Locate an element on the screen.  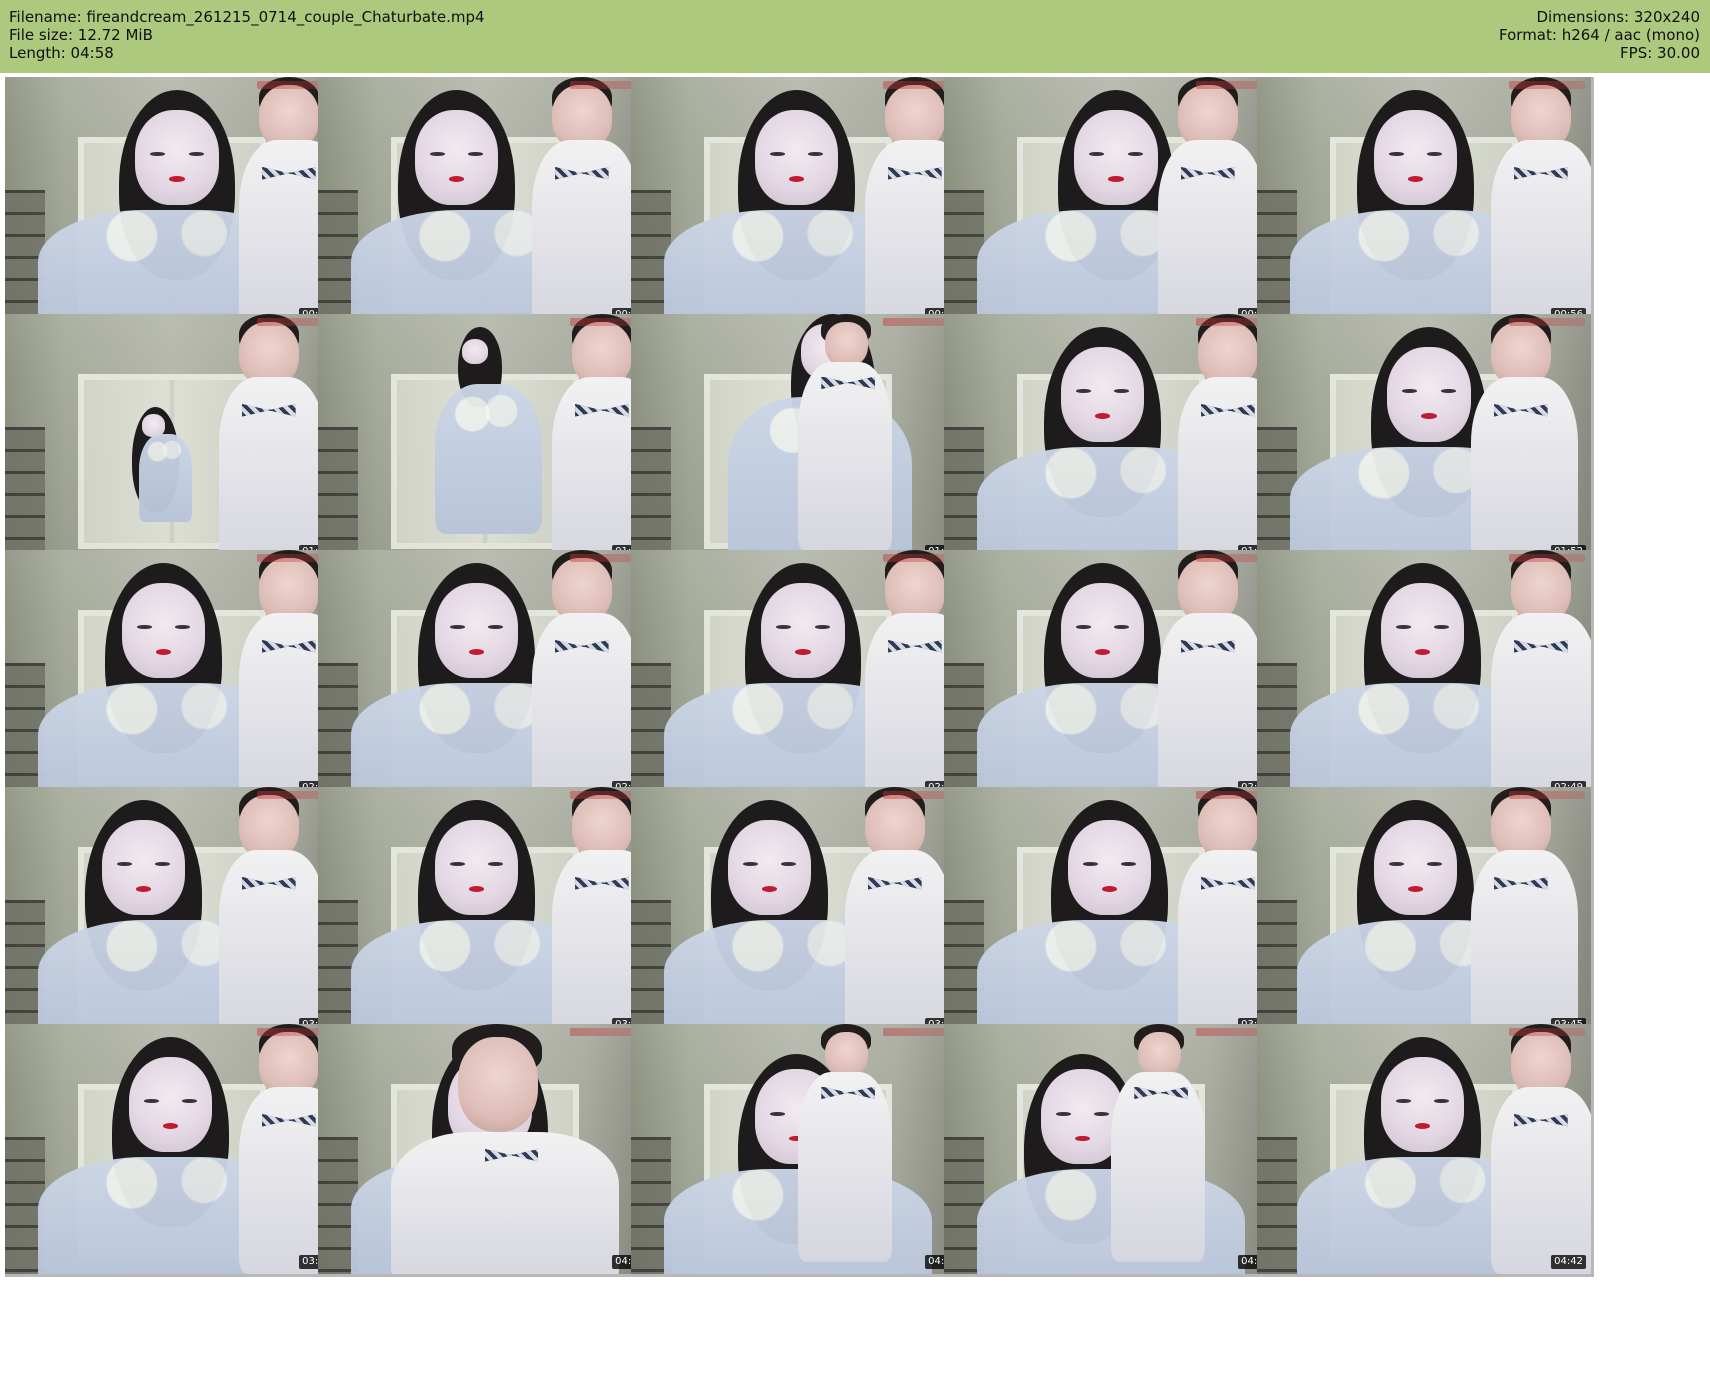
video-thumbnail: 02:49 is located at coordinates (1425, 676).